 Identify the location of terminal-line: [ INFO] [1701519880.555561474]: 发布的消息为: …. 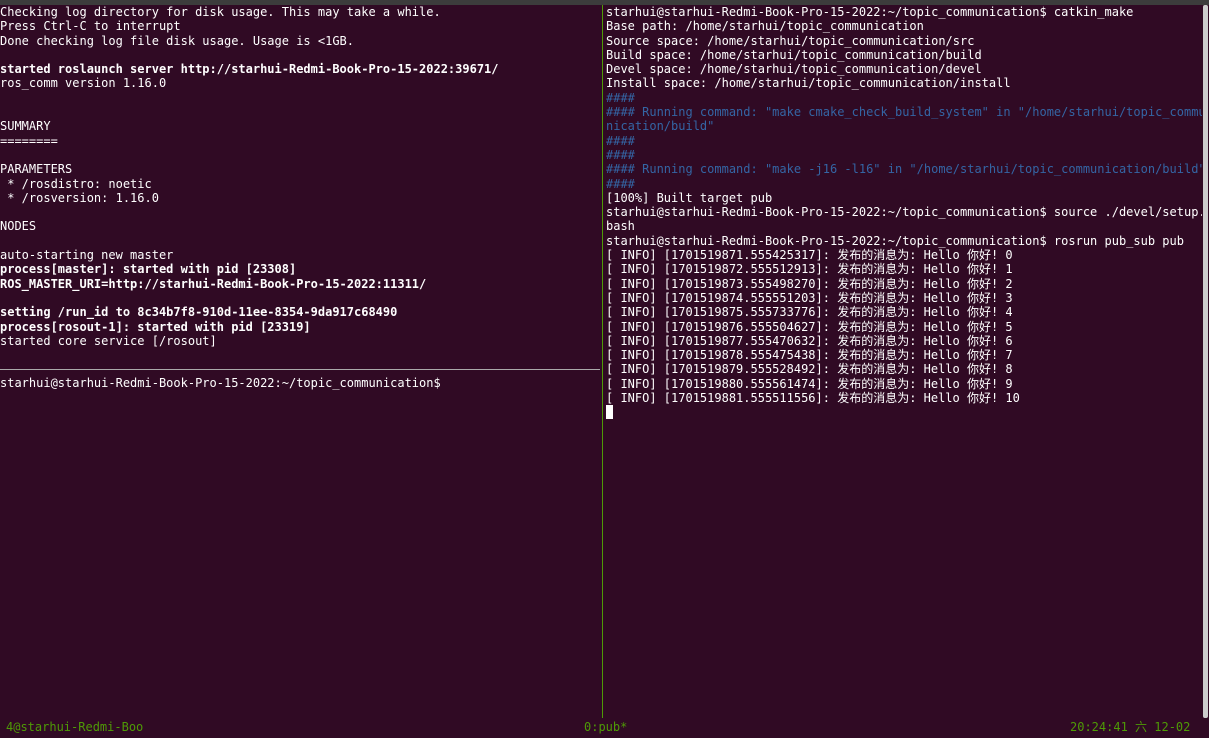
(809, 383).